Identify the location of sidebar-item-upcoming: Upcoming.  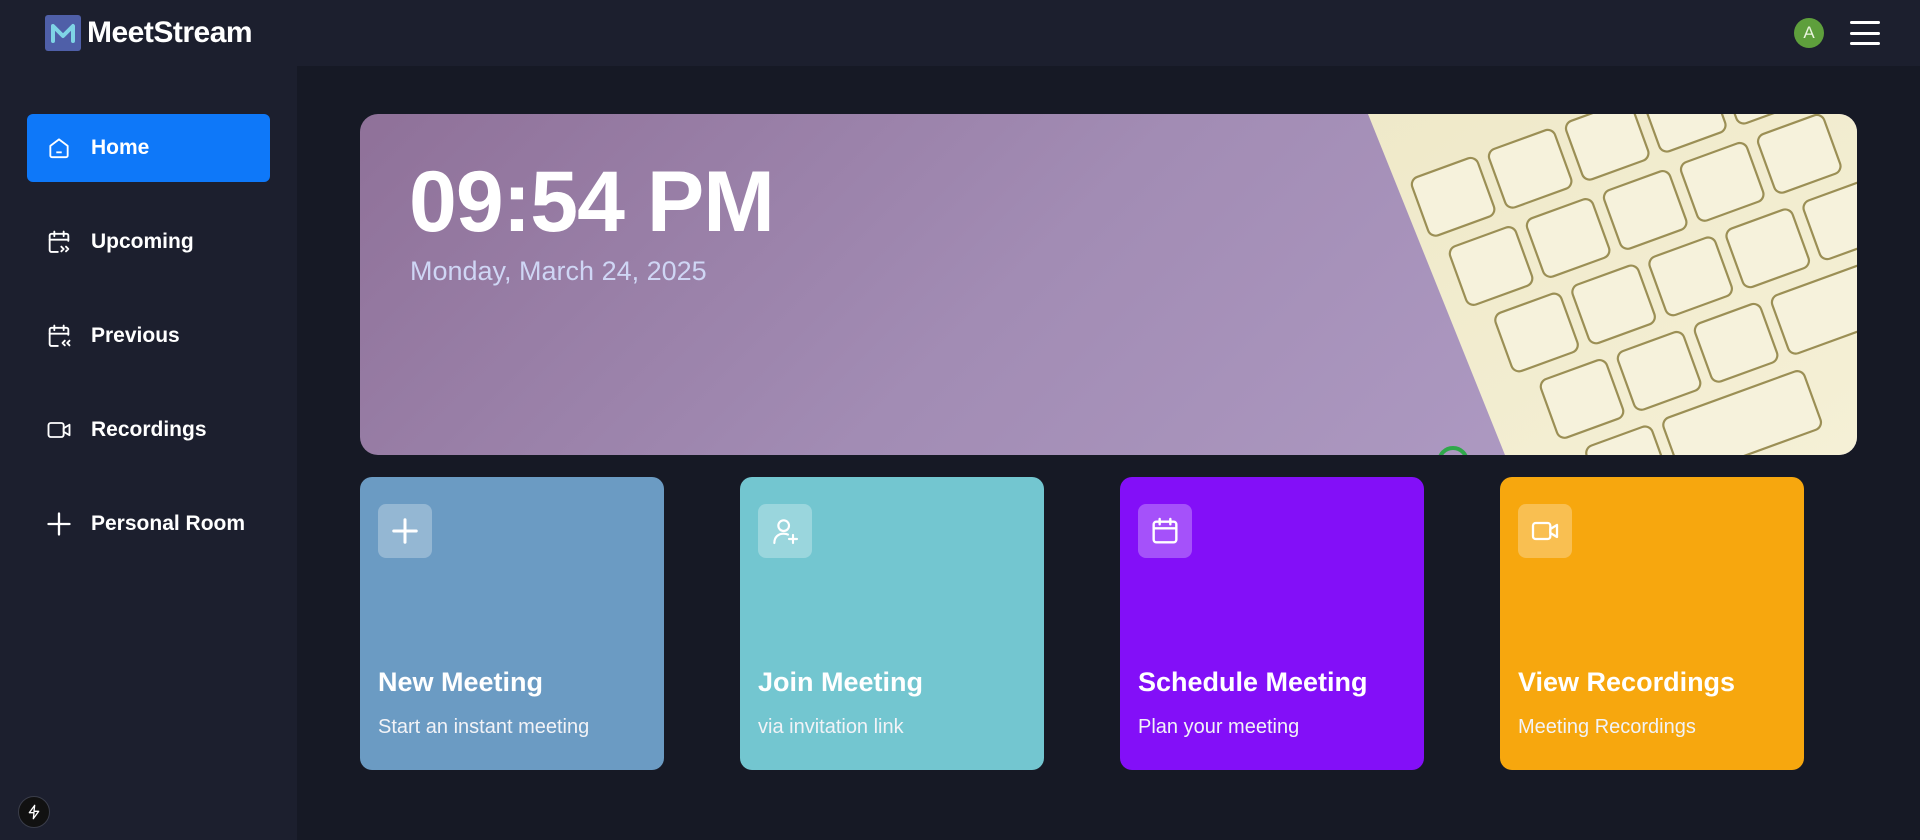
(148, 242).